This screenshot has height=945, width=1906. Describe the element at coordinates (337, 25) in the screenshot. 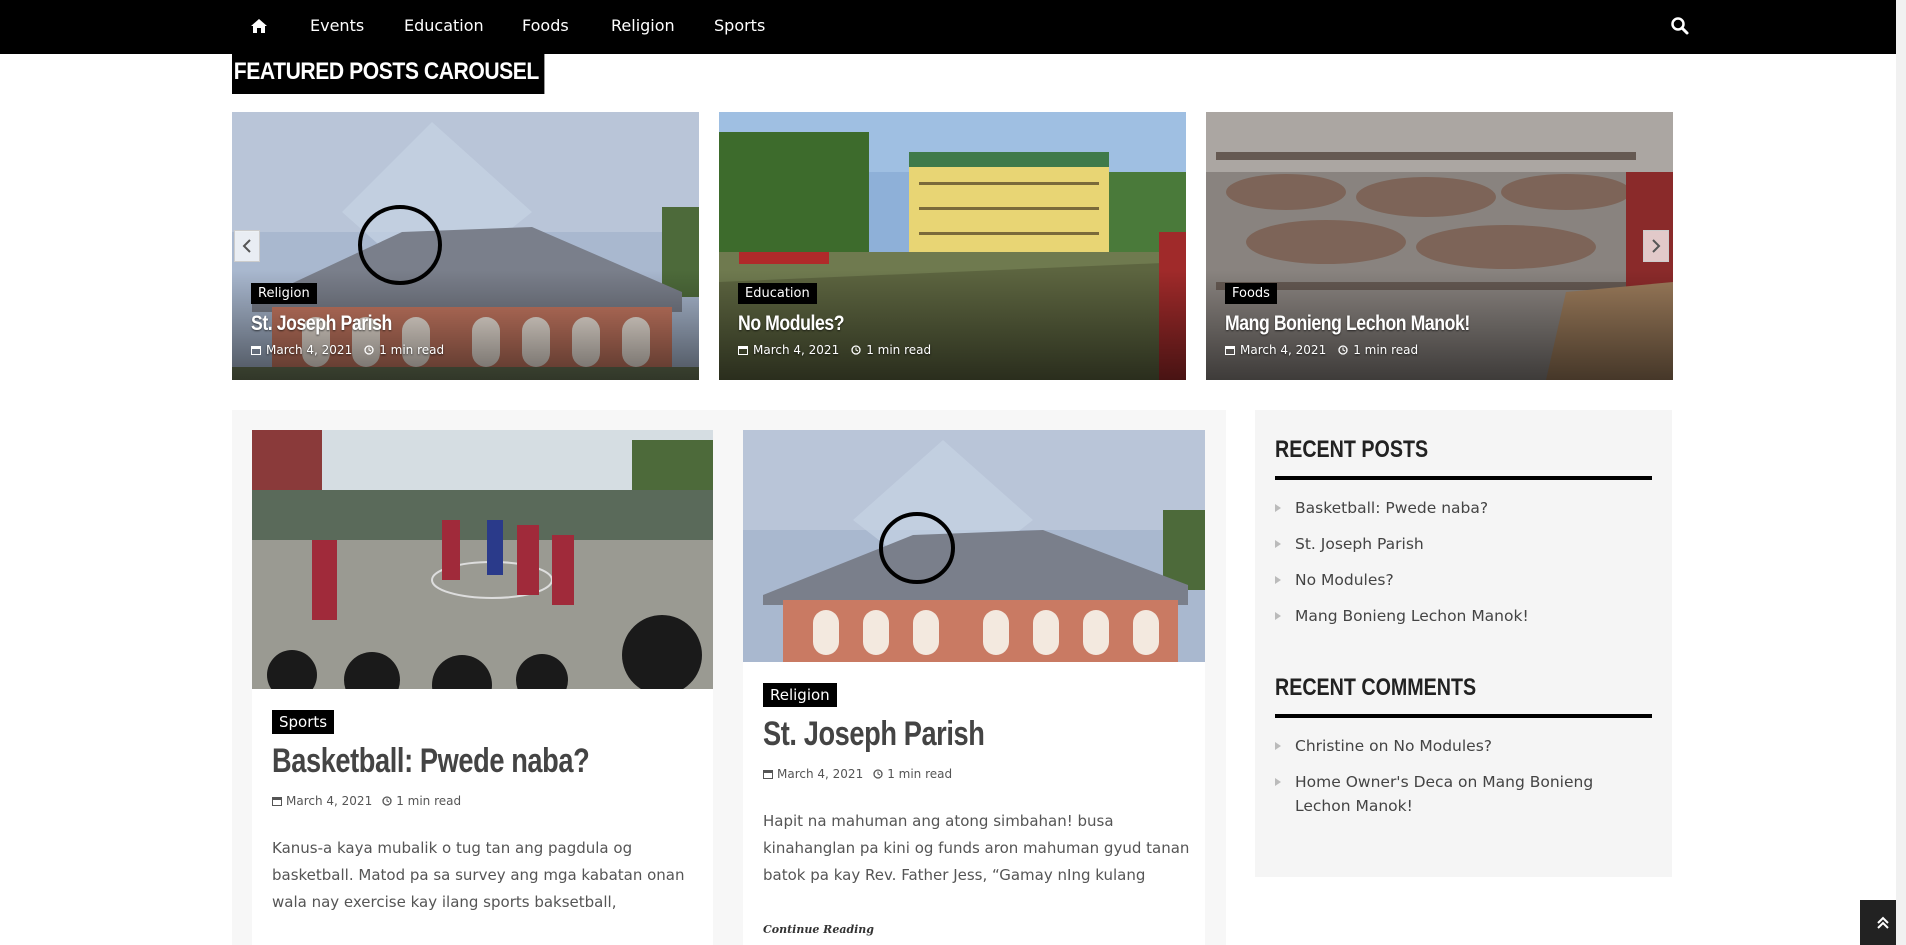

I see `nav-item-events: Events` at that location.